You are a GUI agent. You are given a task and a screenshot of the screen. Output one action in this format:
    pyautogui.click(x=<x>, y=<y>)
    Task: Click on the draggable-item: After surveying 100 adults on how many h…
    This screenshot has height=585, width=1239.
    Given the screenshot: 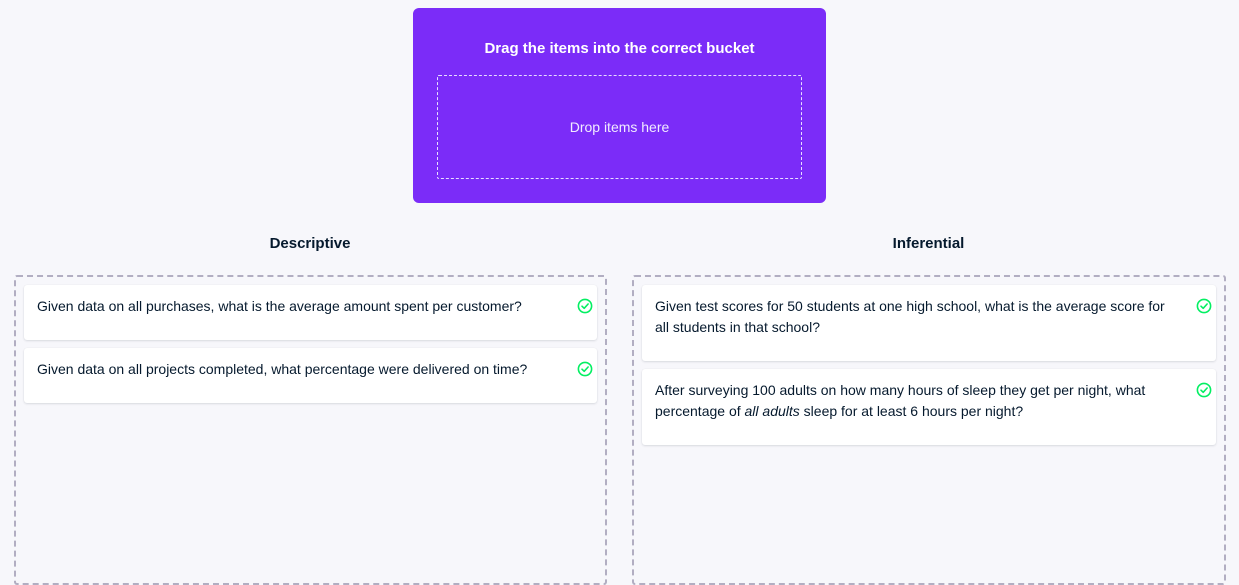 What is the action you would take?
    pyautogui.click(x=929, y=407)
    